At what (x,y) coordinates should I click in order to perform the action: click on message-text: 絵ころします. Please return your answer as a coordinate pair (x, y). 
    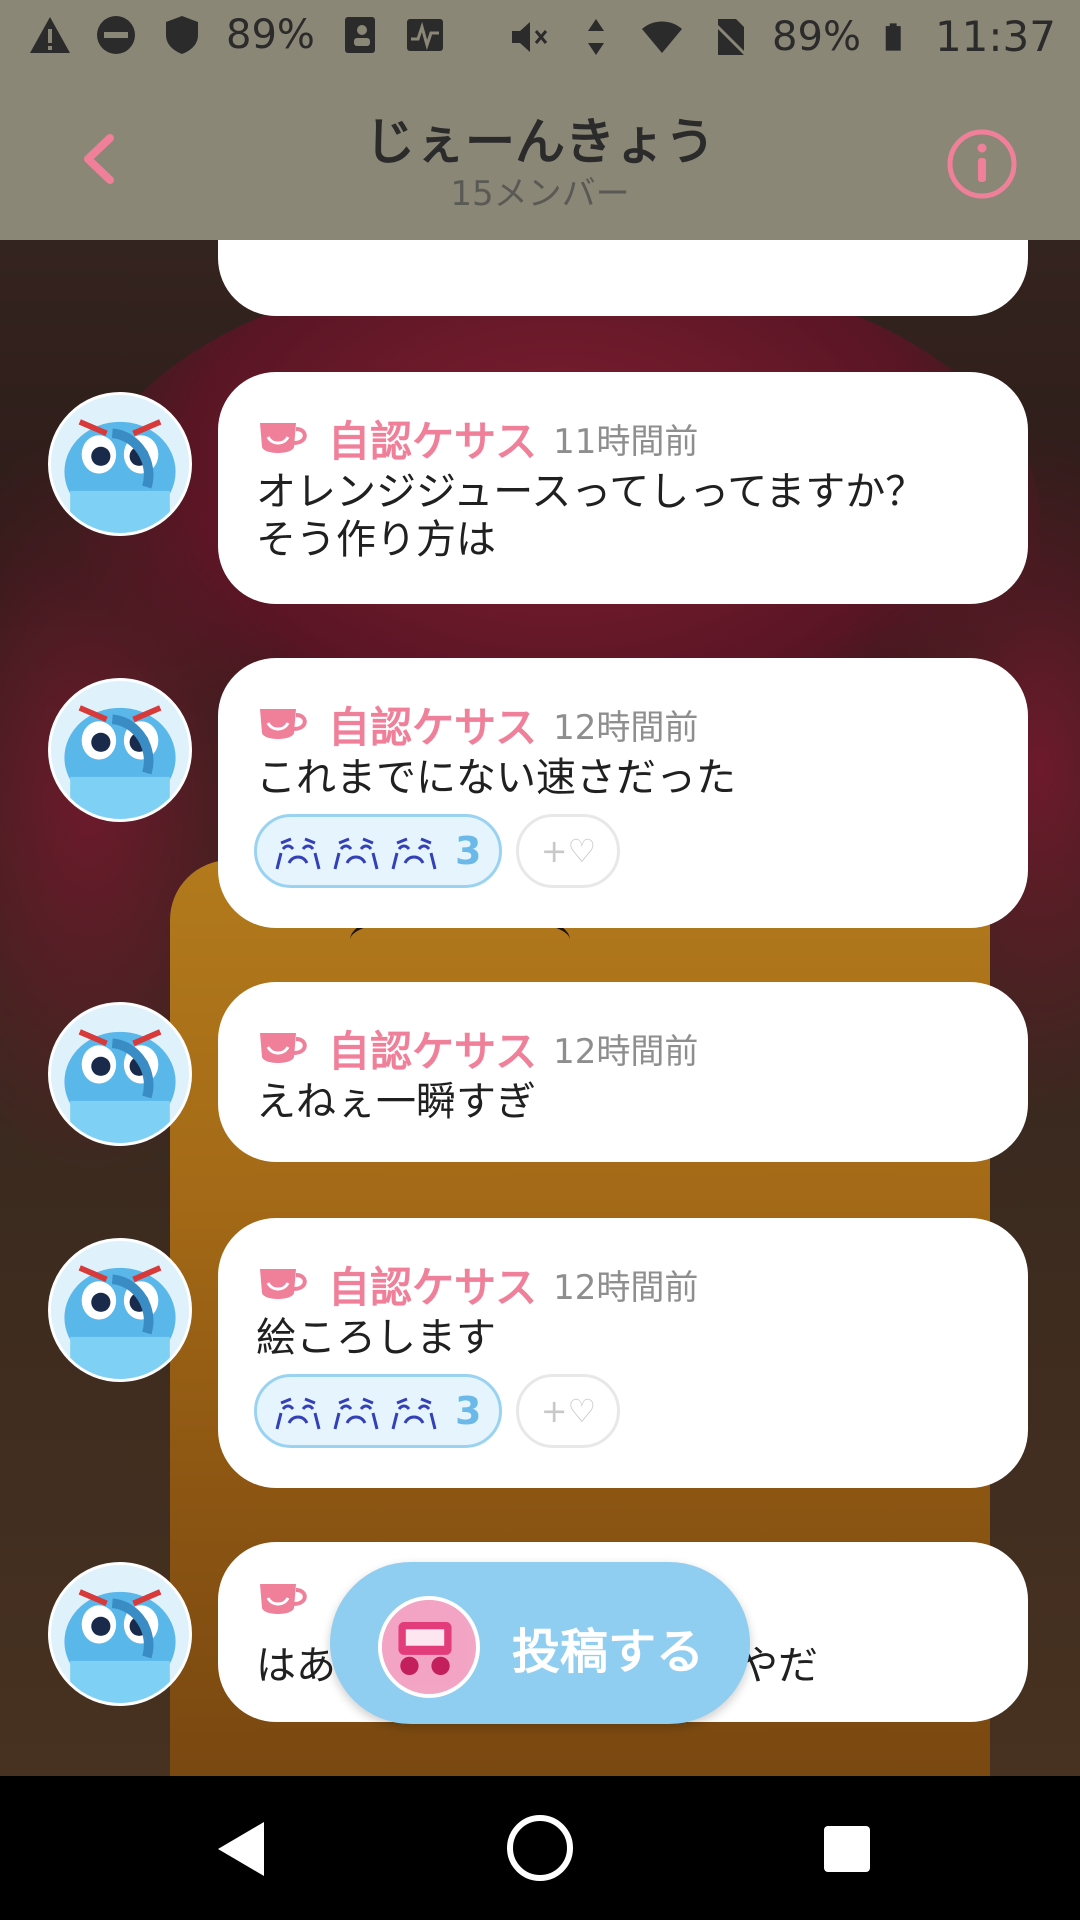
    Looking at the image, I should click on (376, 1338).